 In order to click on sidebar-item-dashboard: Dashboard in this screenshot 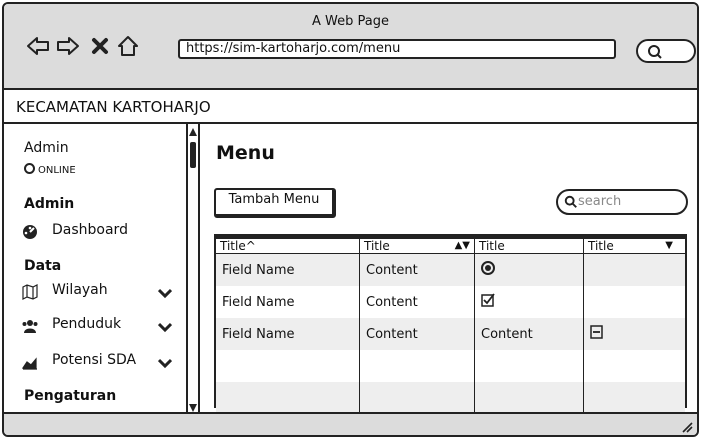, I will do `click(102, 233)`.